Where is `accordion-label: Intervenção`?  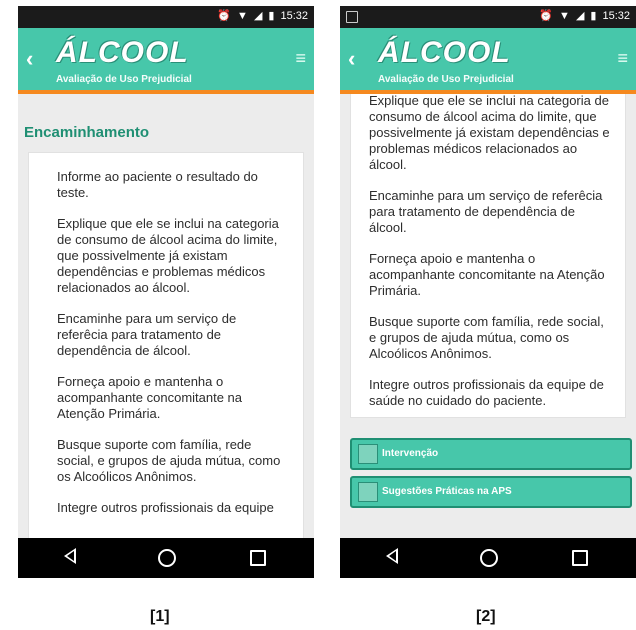
accordion-label: Intervenção is located at coordinates (410, 453).